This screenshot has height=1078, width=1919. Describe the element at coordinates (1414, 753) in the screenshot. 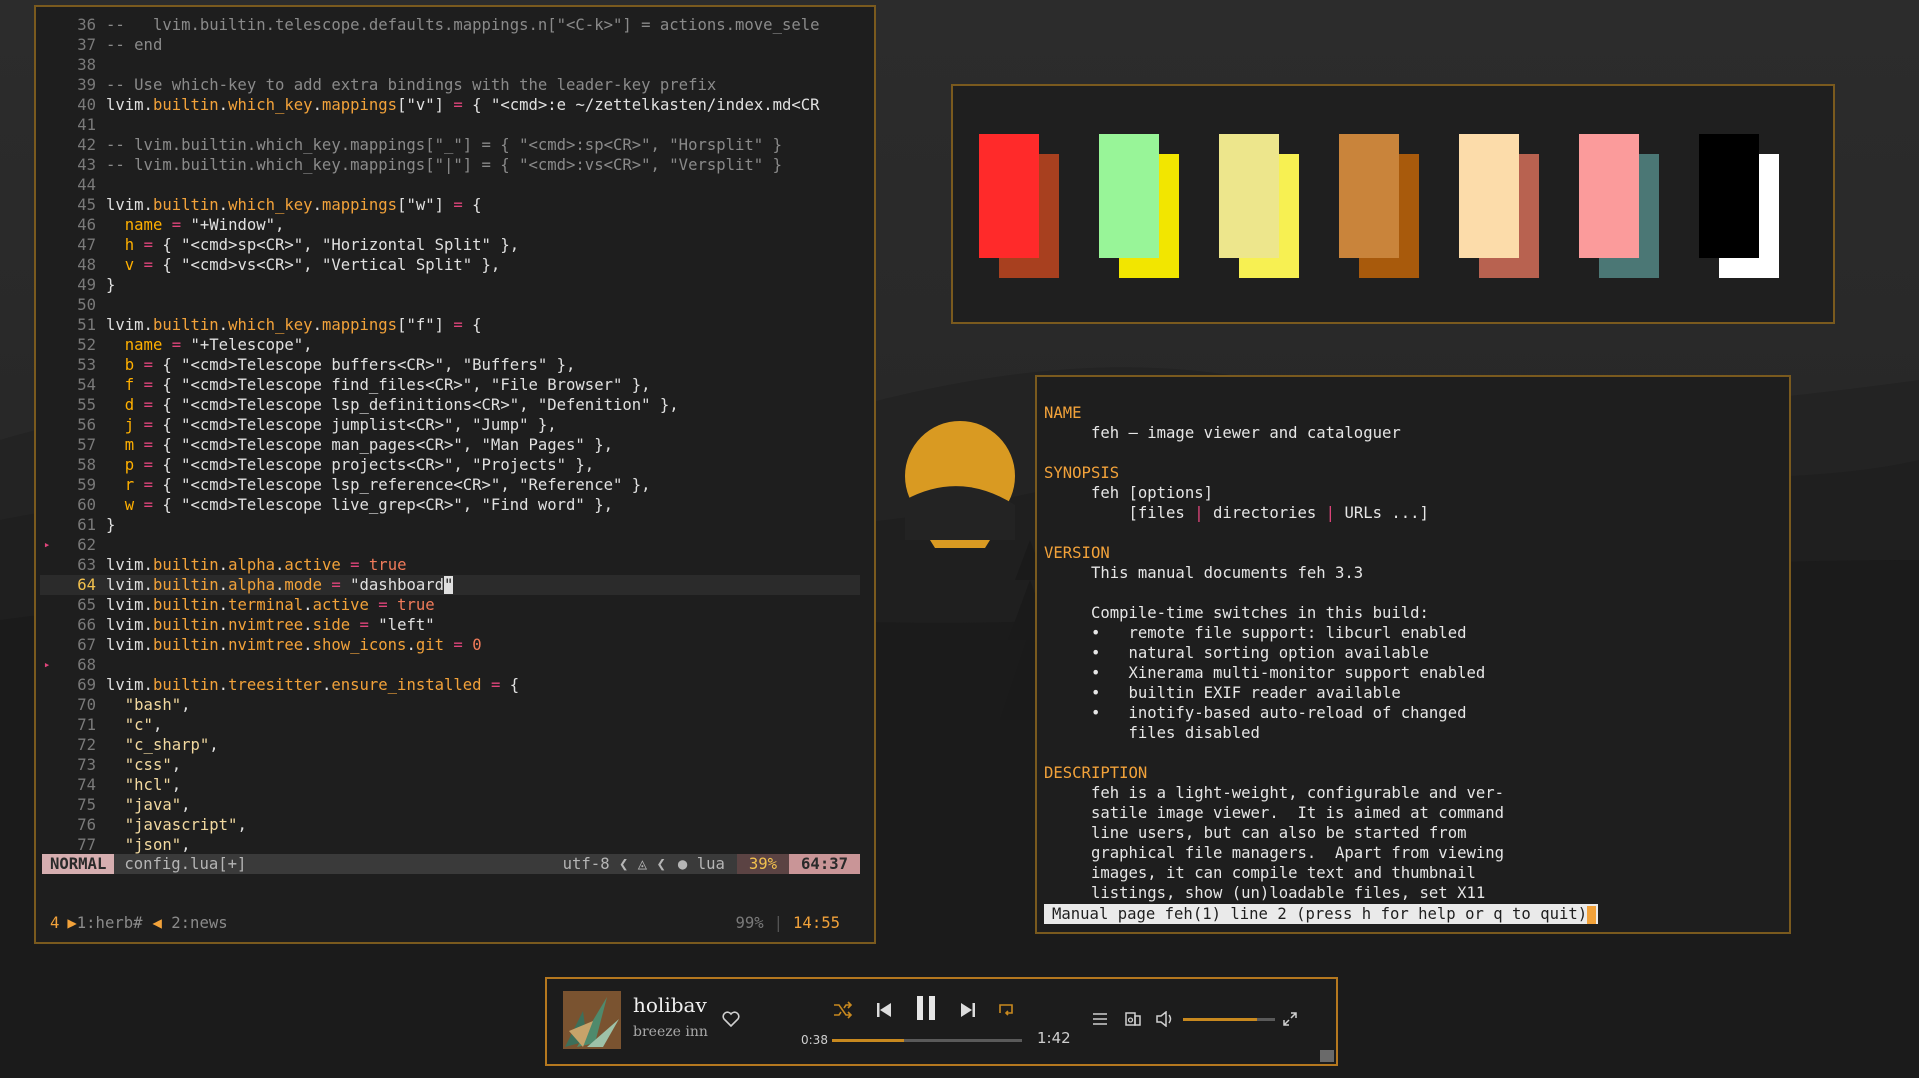

I see `man-text-line` at that location.